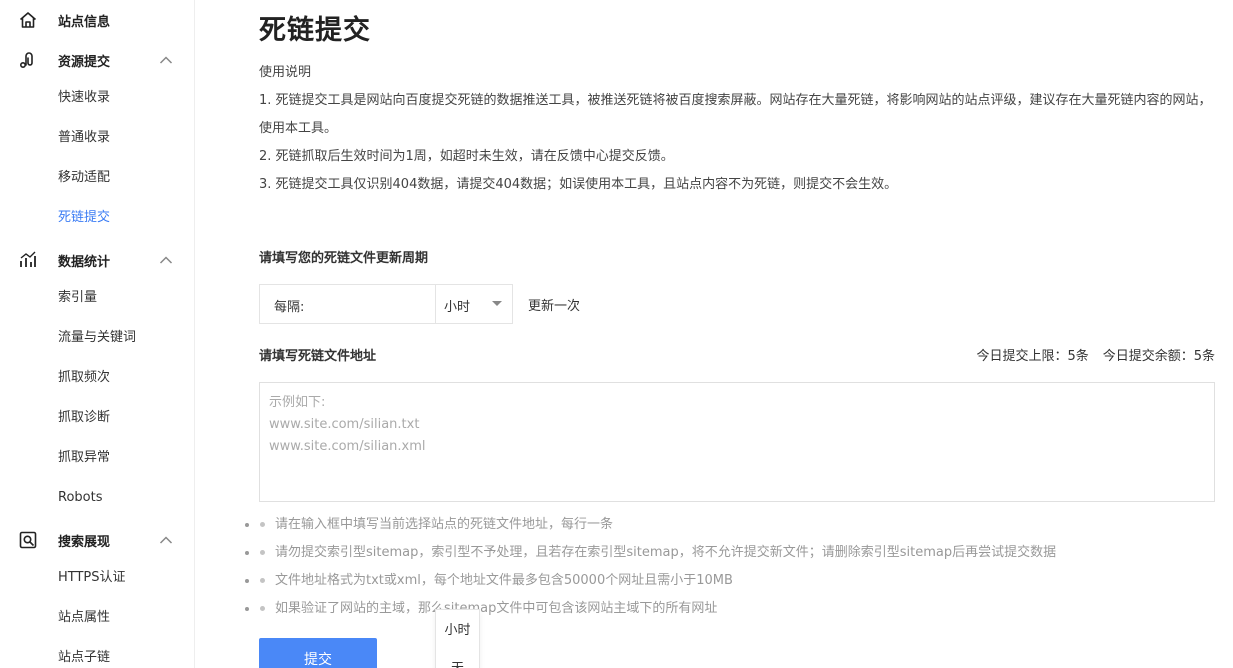  Describe the element at coordinates (1095, 354) in the screenshot. I see `submit-quota: 今日提交上限：5条 今日提交余额：5条` at that location.